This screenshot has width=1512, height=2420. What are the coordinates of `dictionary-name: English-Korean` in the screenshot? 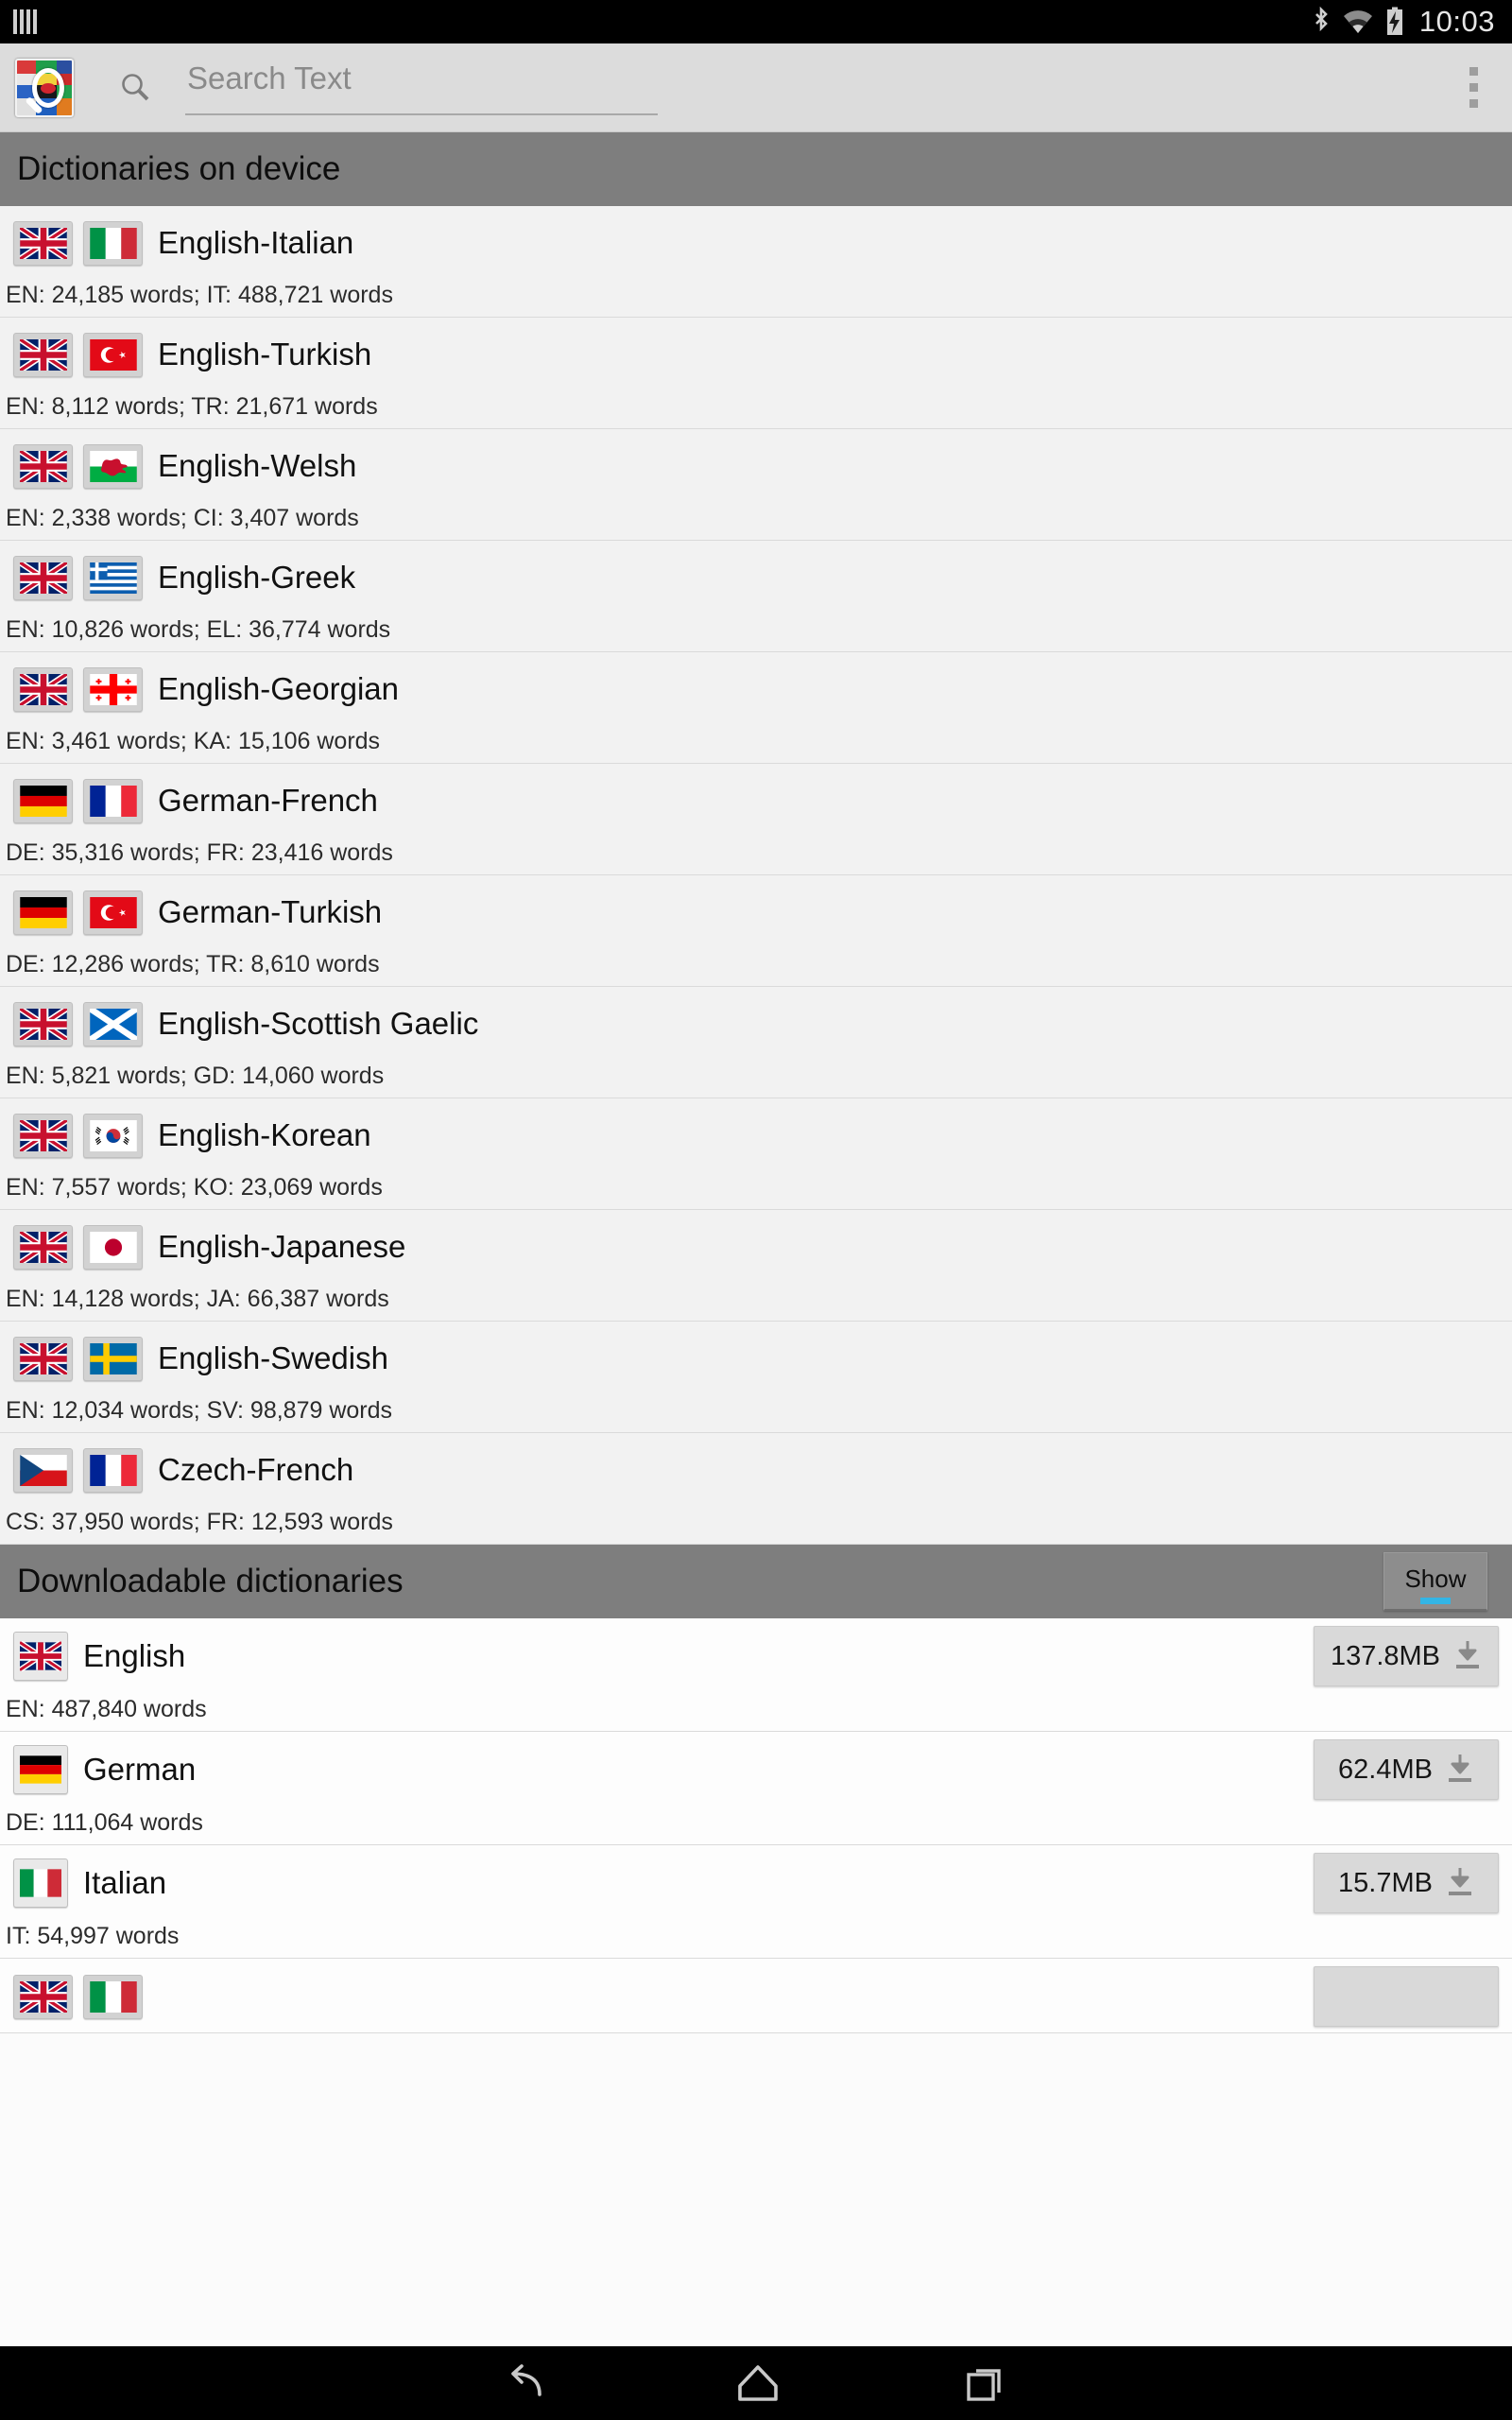 It's located at (264, 1134).